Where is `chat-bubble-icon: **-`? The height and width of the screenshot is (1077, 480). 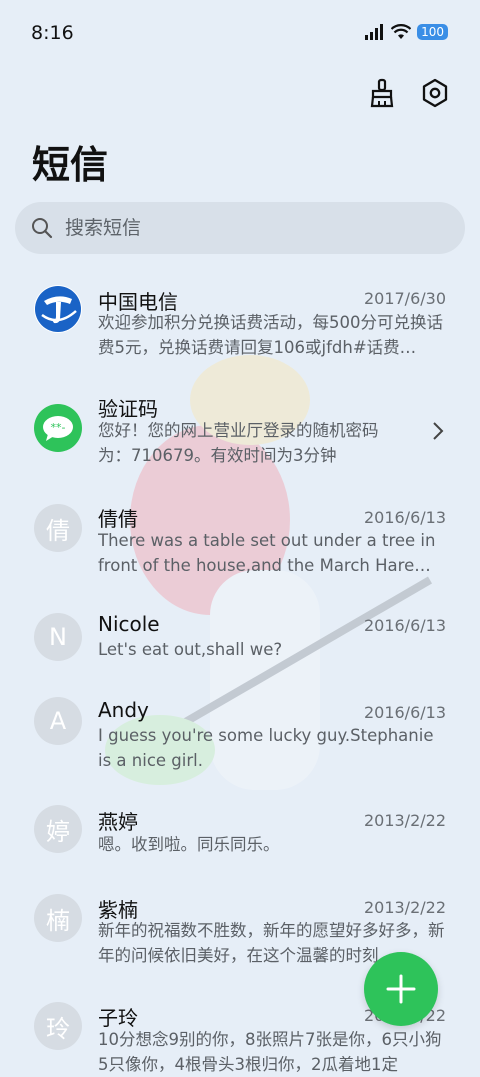
chat-bubble-icon: **- is located at coordinates (58, 428).